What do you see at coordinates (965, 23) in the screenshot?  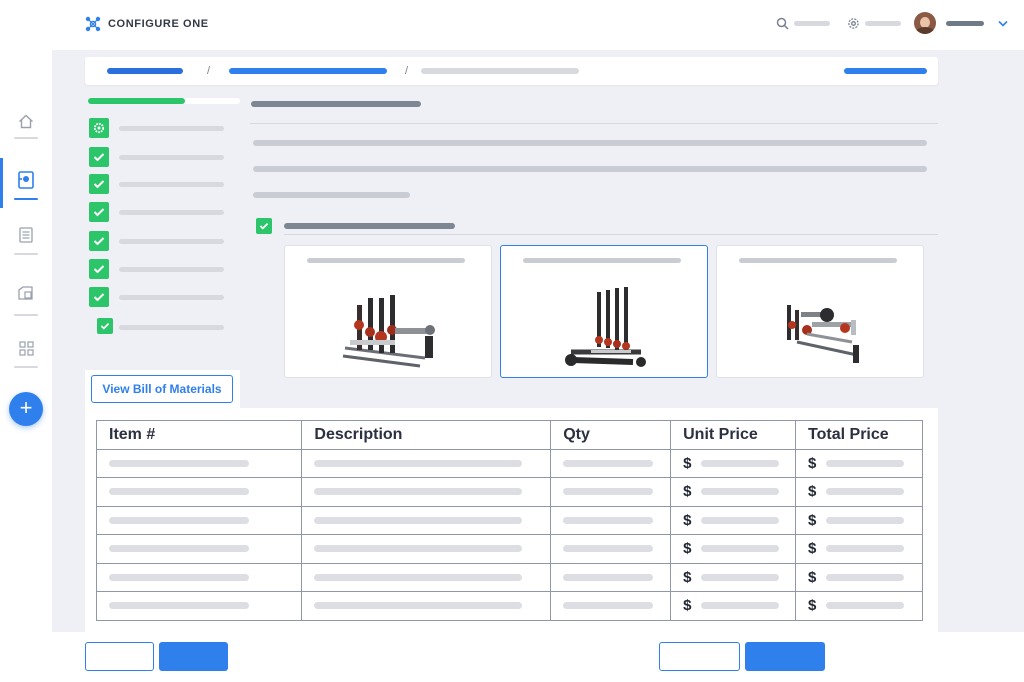 I see `user-name` at bounding box center [965, 23].